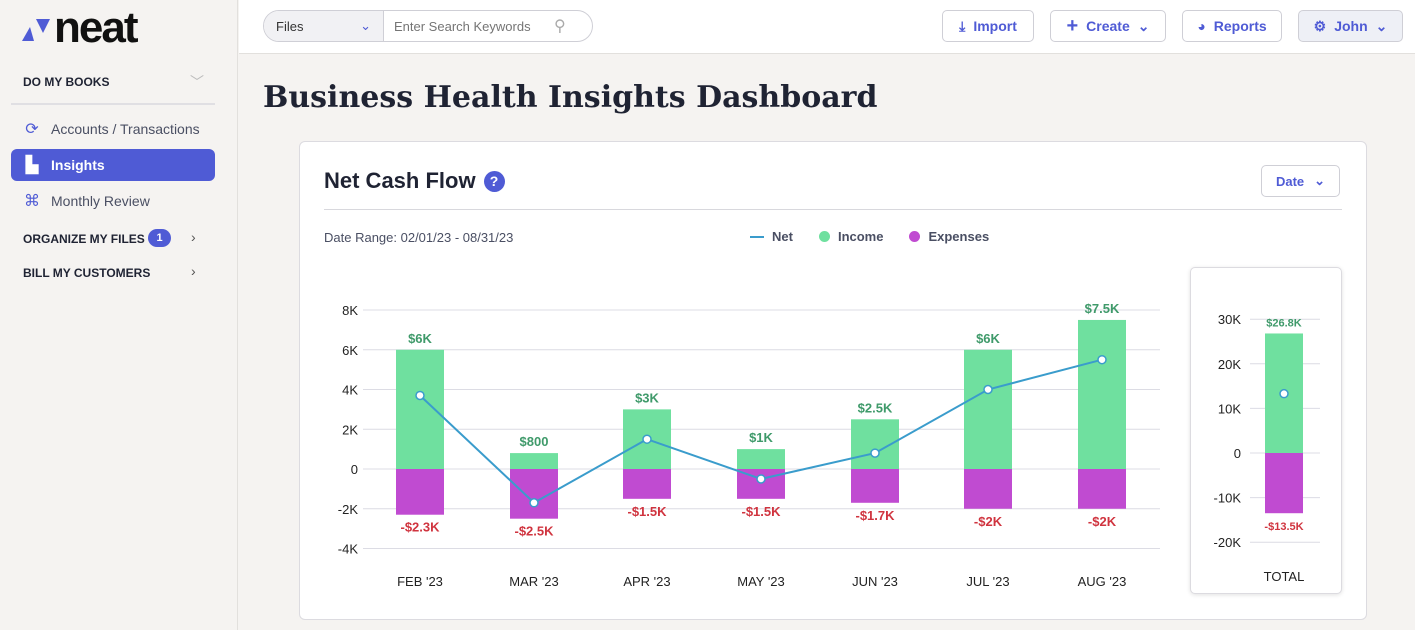 This screenshot has width=1415, height=630. Describe the element at coordinates (1284, 576) in the screenshot. I see `x-category-label: TOTAL` at that location.